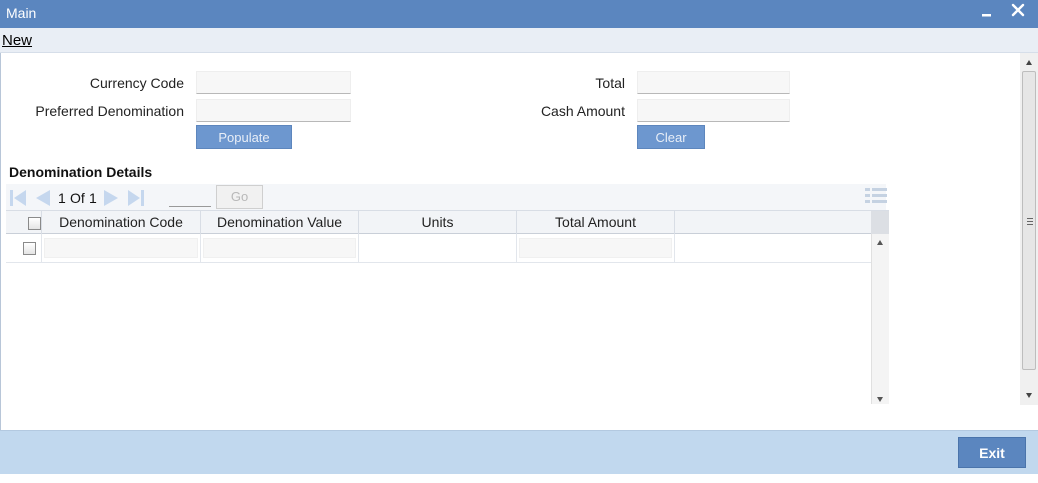 The image size is (1038, 483). What do you see at coordinates (273, 82) in the screenshot?
I see `currency-code-field` at bounding box center [273, 82].